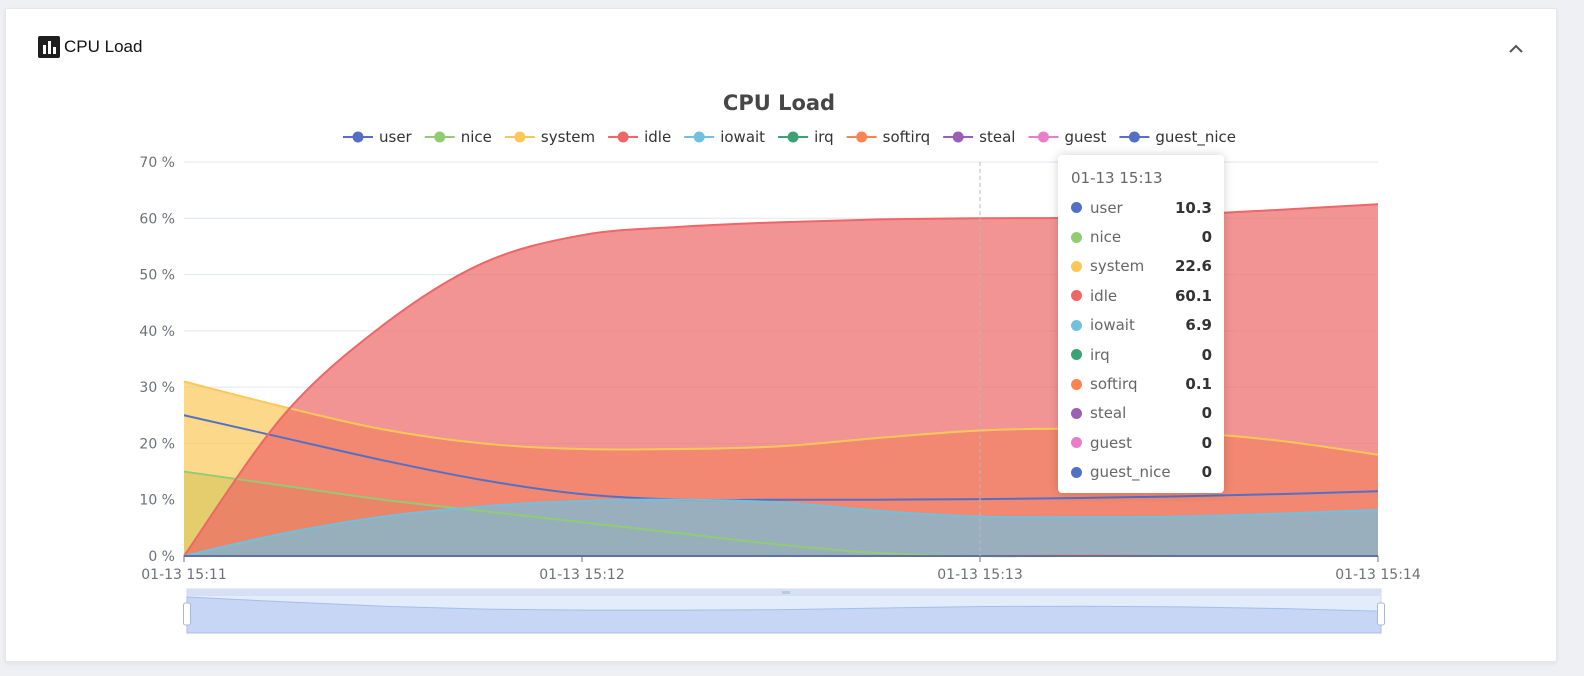 Image resolution: width=1584 pixels, height=676 pixels. I want to click on y-tick-label: 50 %, so click(157, 276).